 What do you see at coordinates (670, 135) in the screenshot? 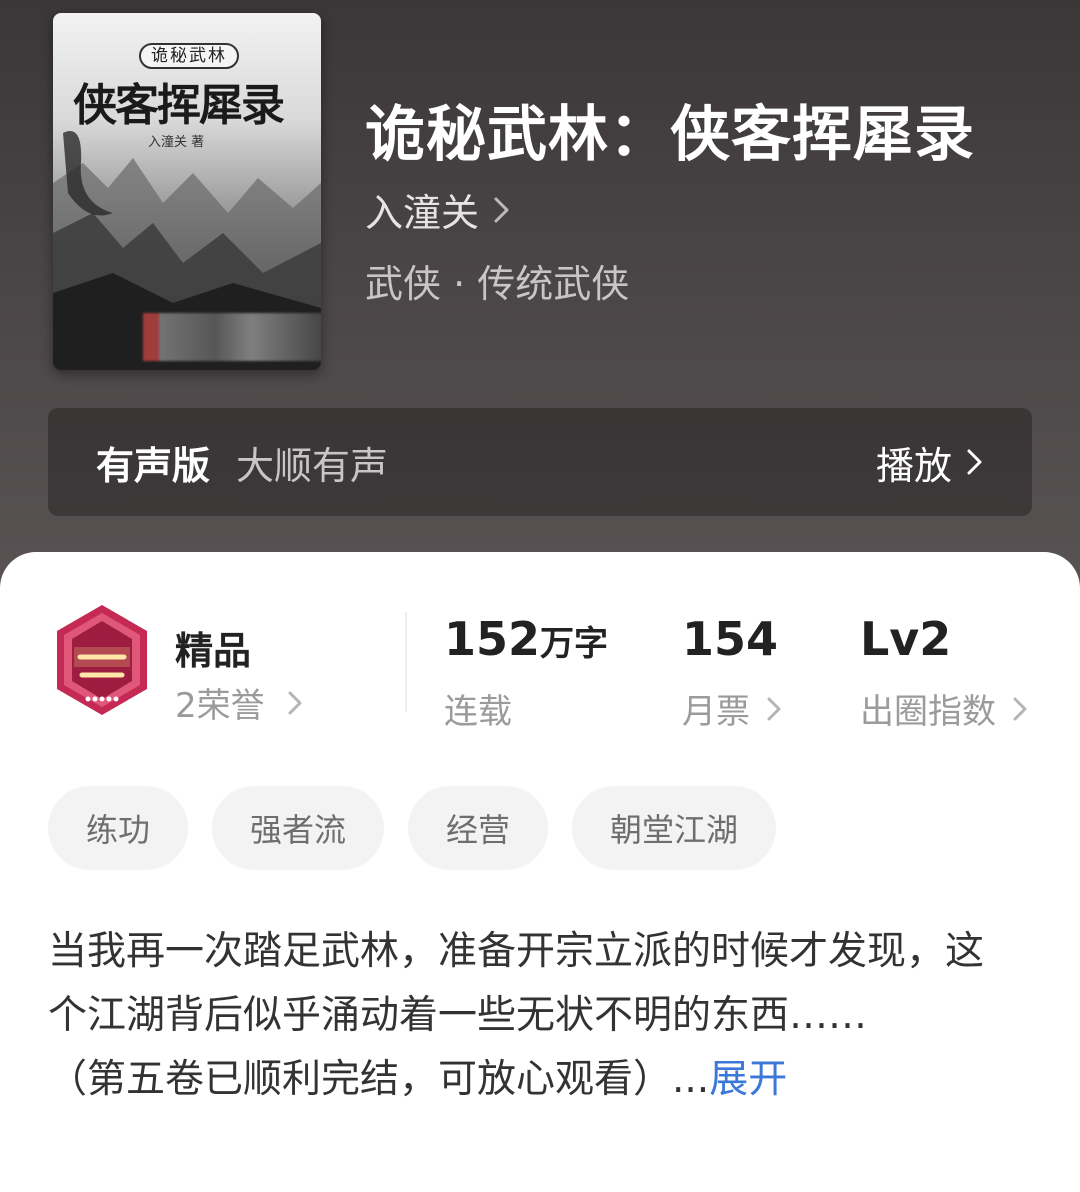
I see `book-title: 诡秘武林：侠客挥犀录` at bounding box center [670, 135].